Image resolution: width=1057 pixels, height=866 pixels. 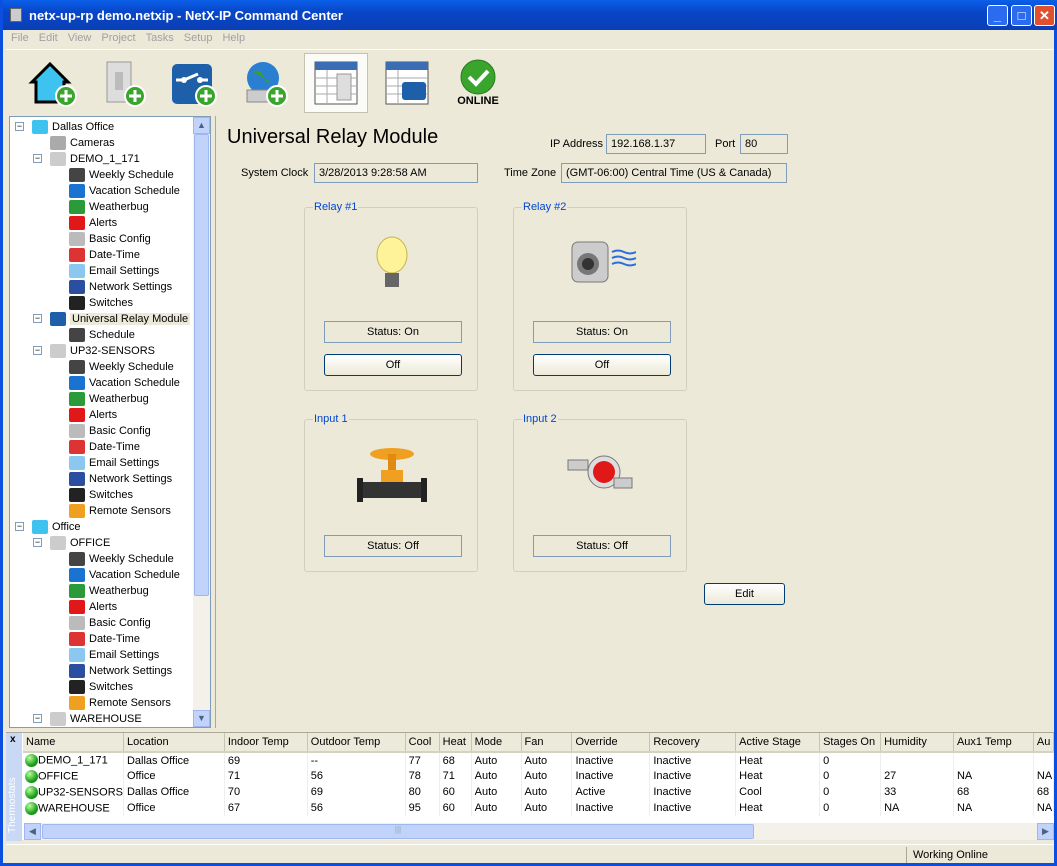 What do you see at coordinates (693, 743) in the screenshot?
I see `column-header-recovery: Recovery` at bounding box center [693, 743].